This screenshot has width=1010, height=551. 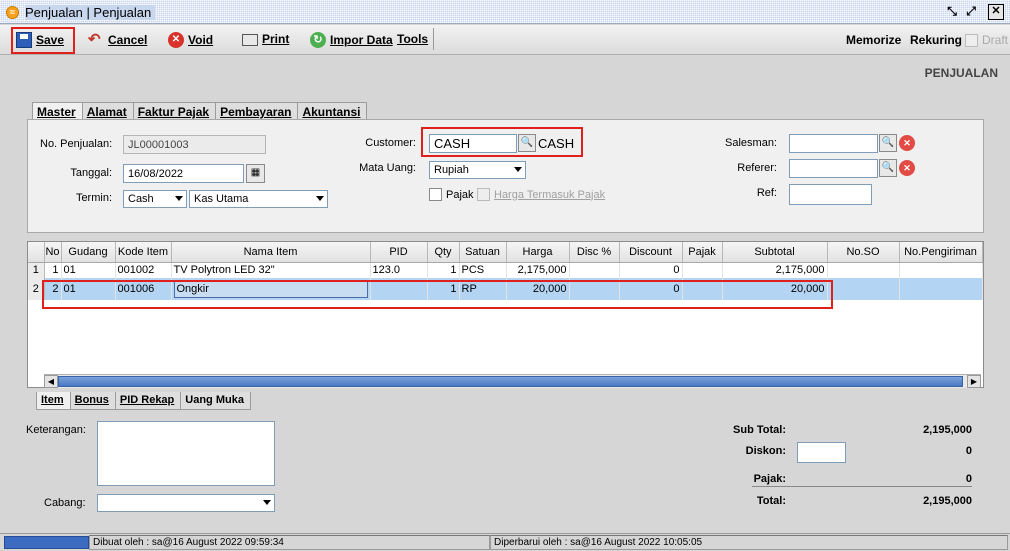 I want to click on referer-search-icon: 🔍, so click(x=888, y=168).